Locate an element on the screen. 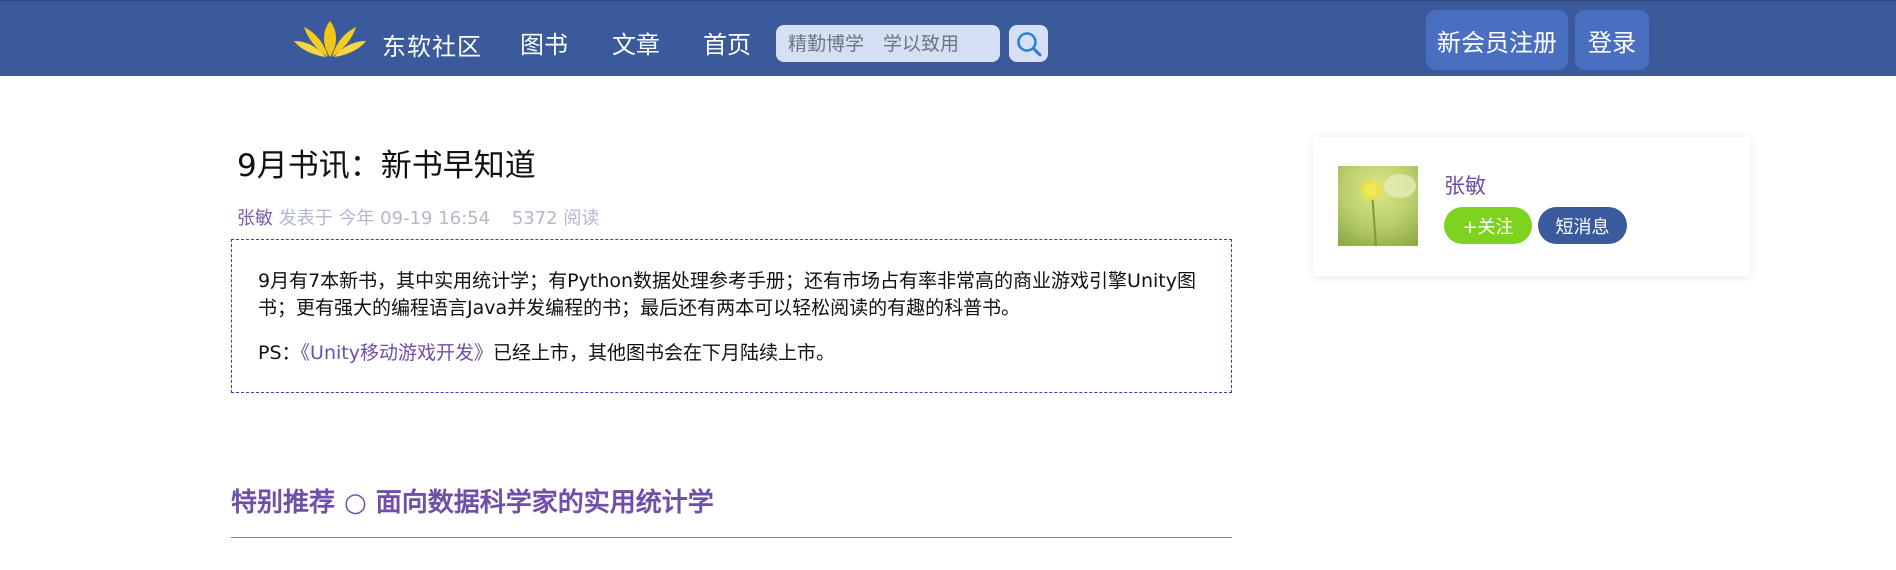  login-button: 登录 is located at coordinates (1612, 40).